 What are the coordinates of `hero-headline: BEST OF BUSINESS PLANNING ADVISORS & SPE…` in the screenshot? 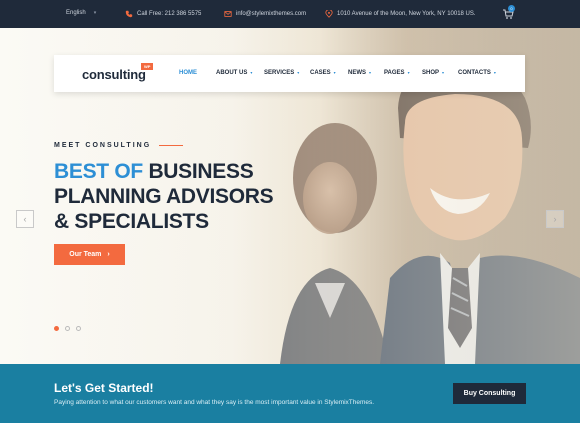 It's located at (169, 196).